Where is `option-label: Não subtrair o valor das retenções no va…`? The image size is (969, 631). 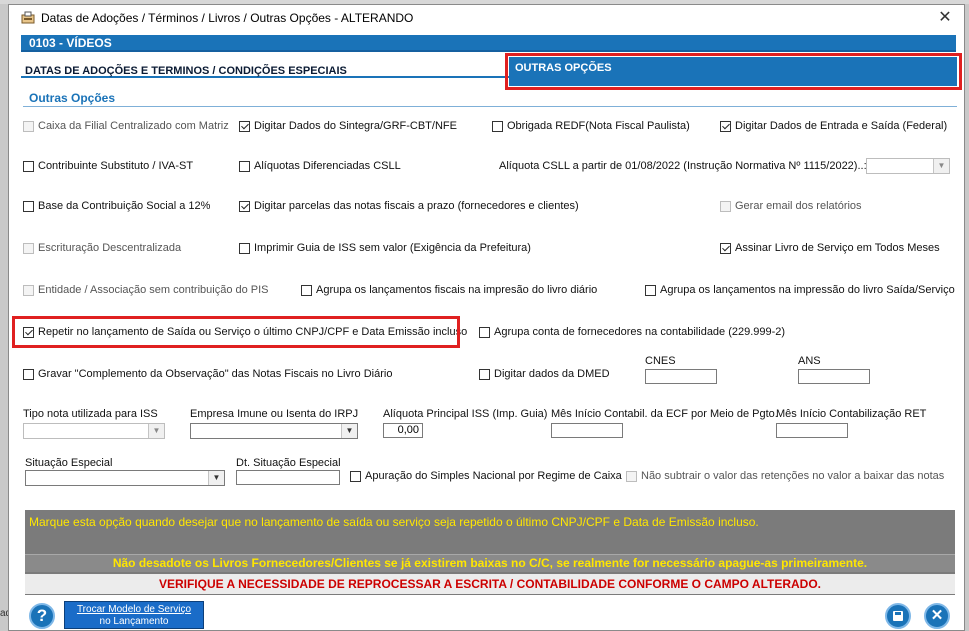
option-label: Não subtrair o valor das retenções no va… is located at coordinates (793, 476).